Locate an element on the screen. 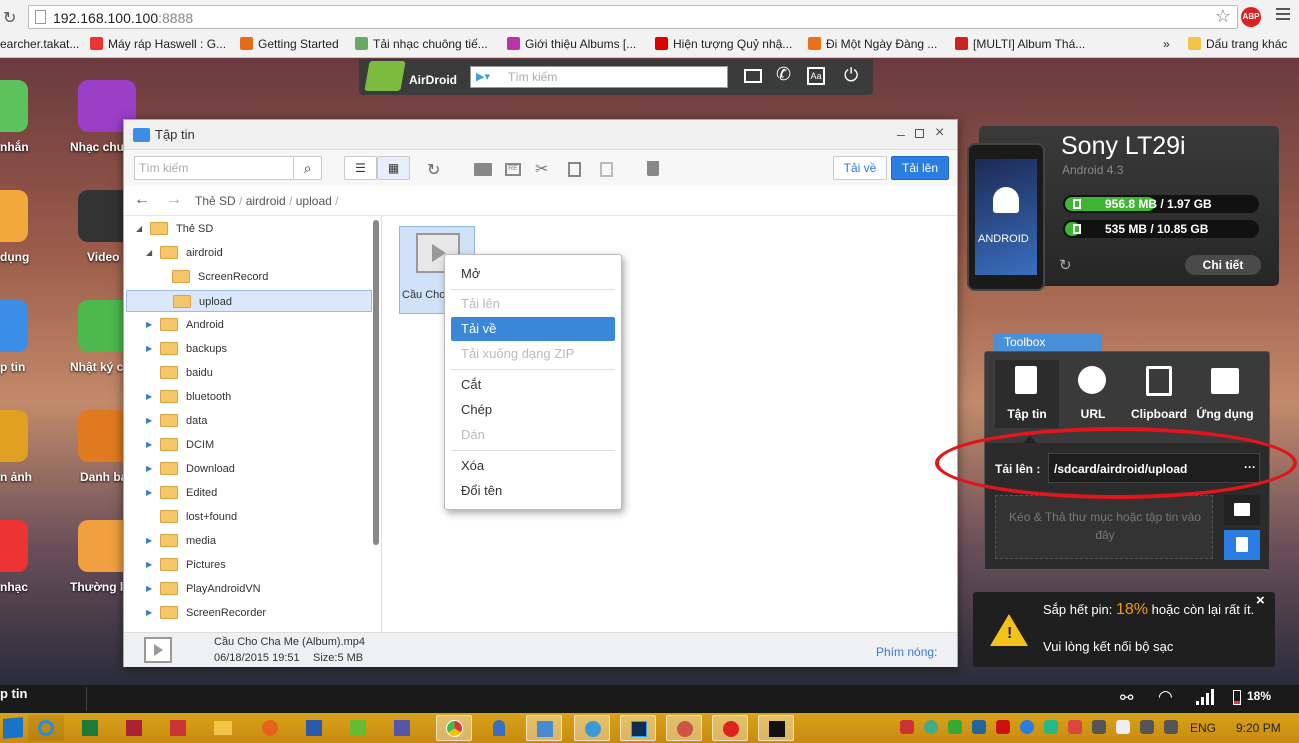 The width and height of the screenshot is (1299, 743). context-menu-item: Mở is located at coordinates (470, 273).